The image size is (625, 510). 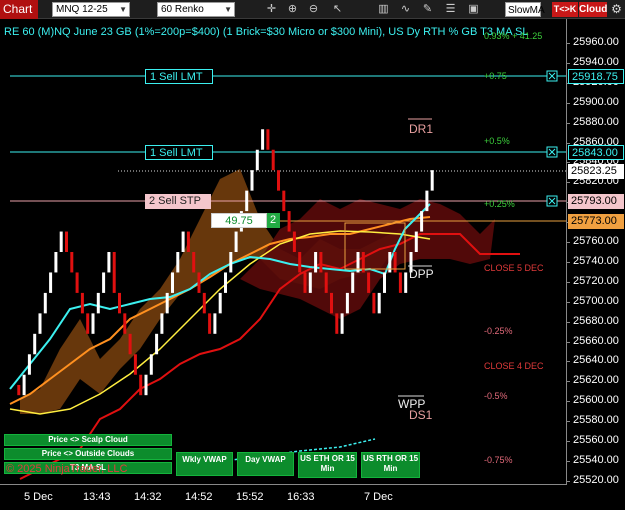 I want to click on indicator-icon: ∿, so click(x=405, y=9).